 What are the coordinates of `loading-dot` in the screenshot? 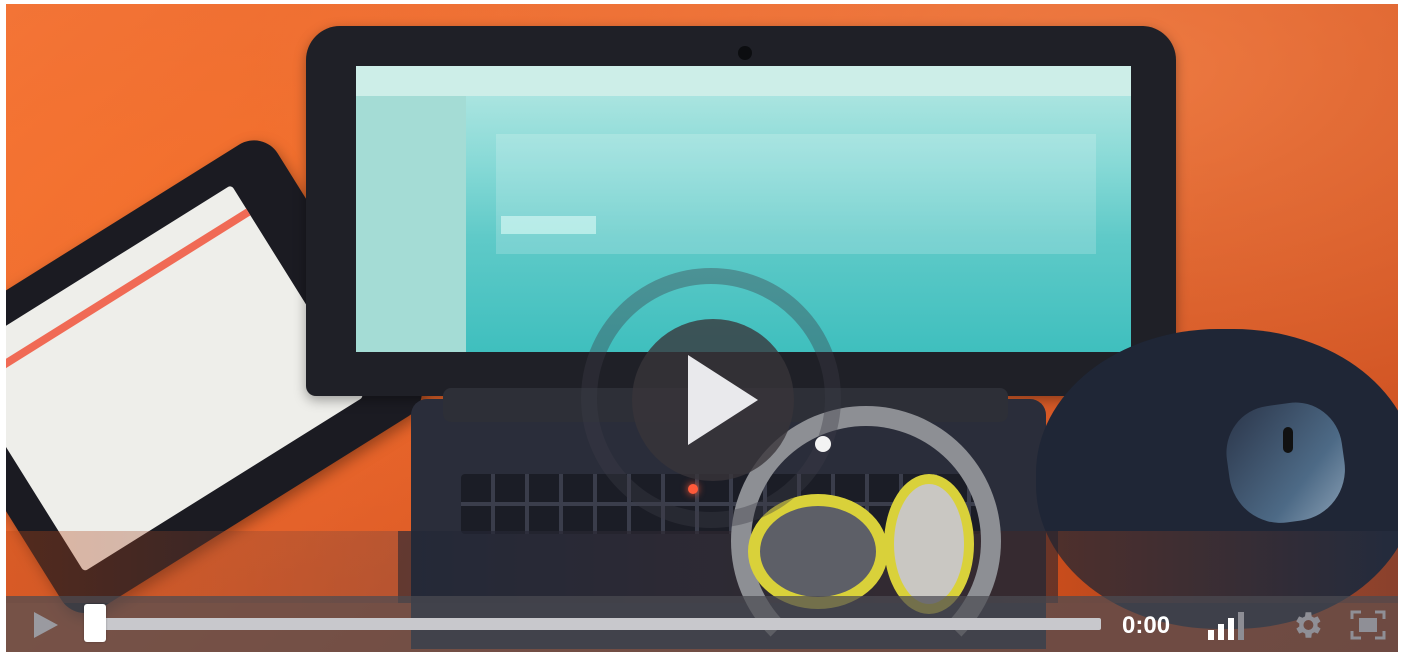 It's located at (823, 444).